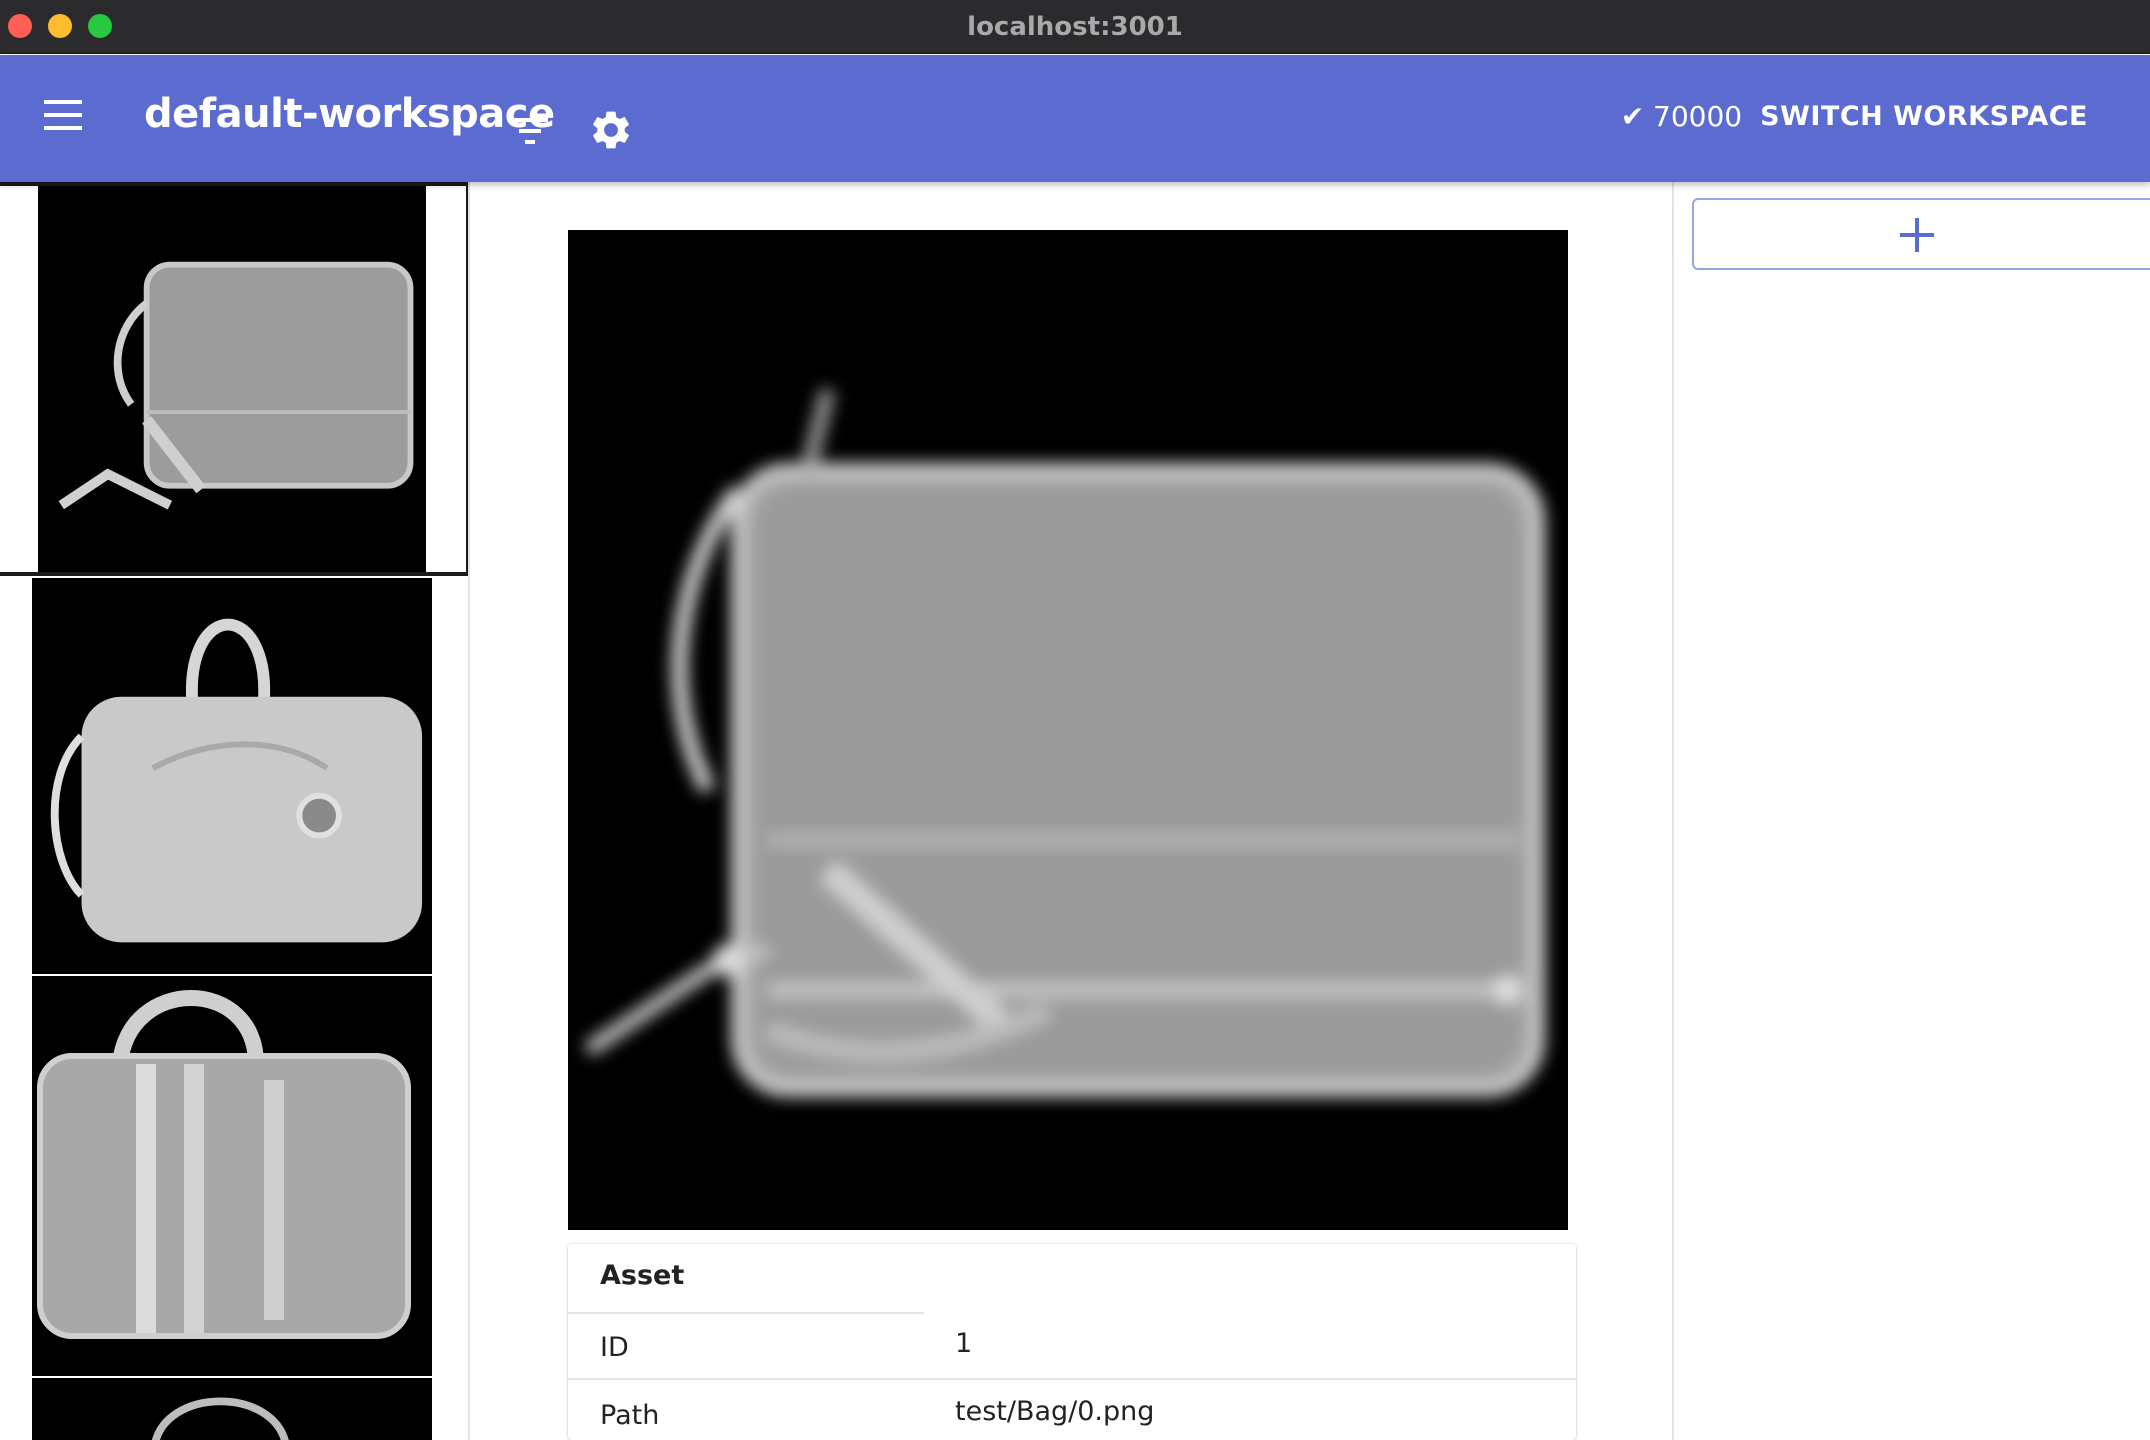 Image resolution: width=2150 pixels, height=1440 pixels. What do you see at coordinates (530, 131) in the screenshot?
I see `filter-icon` at bounding box center [530, 131].